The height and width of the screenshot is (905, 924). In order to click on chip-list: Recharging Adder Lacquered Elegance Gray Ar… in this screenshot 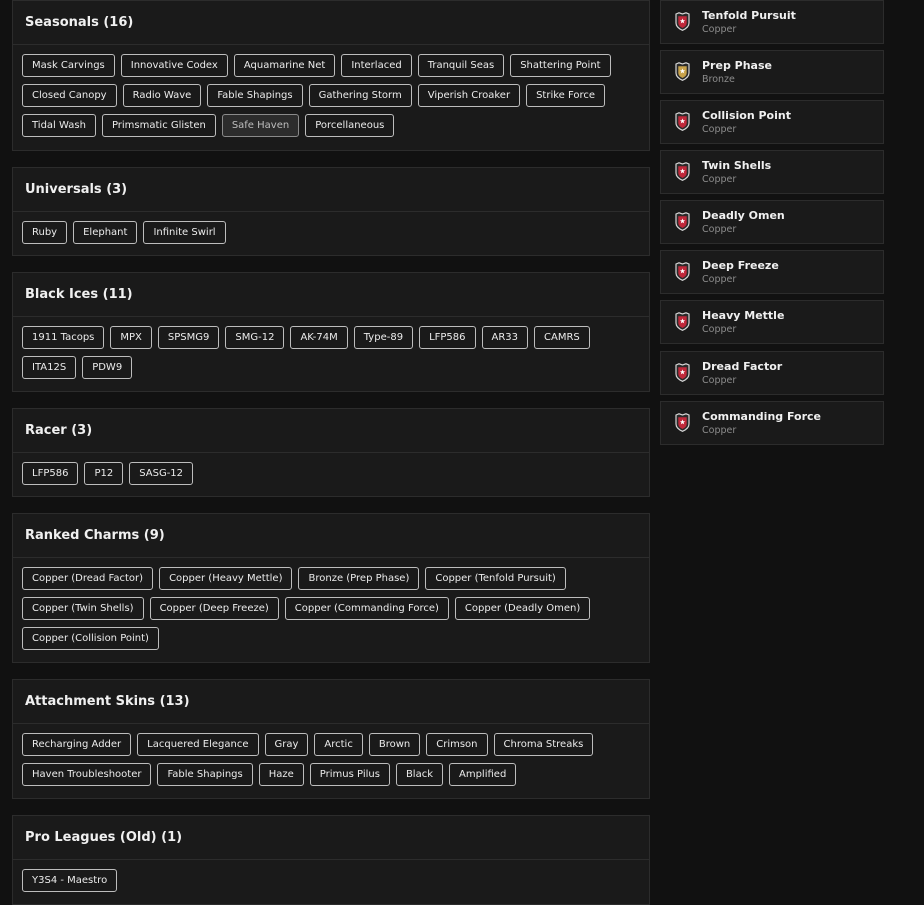, I will do `click(331, 758)`.